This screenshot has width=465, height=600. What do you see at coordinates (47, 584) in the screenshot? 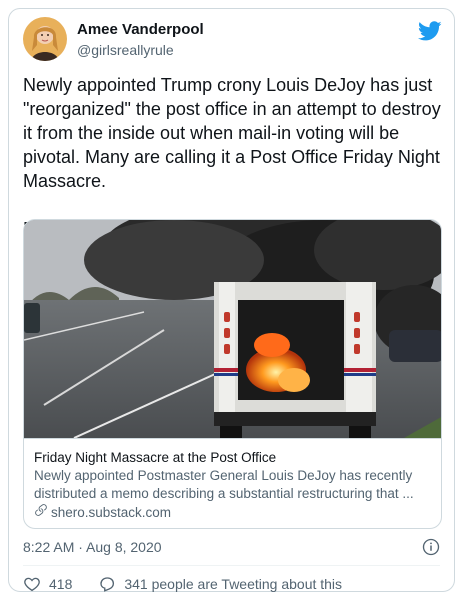
I see `like-button: 418` at bounding box center [47, 584].